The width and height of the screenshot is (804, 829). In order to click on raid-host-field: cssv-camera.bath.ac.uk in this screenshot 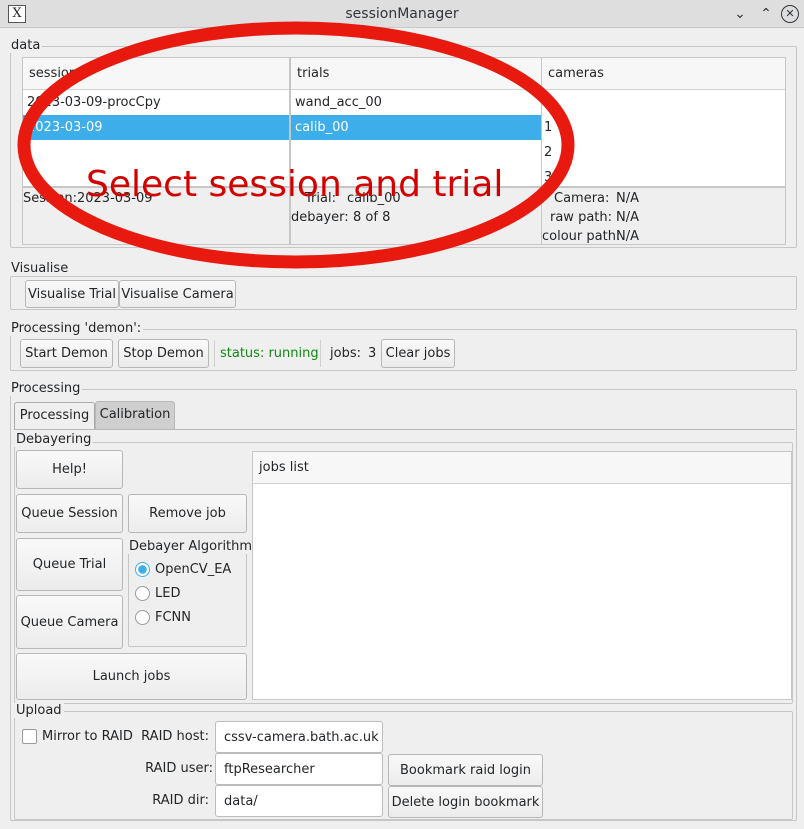, I will do `click(299, 737)`.